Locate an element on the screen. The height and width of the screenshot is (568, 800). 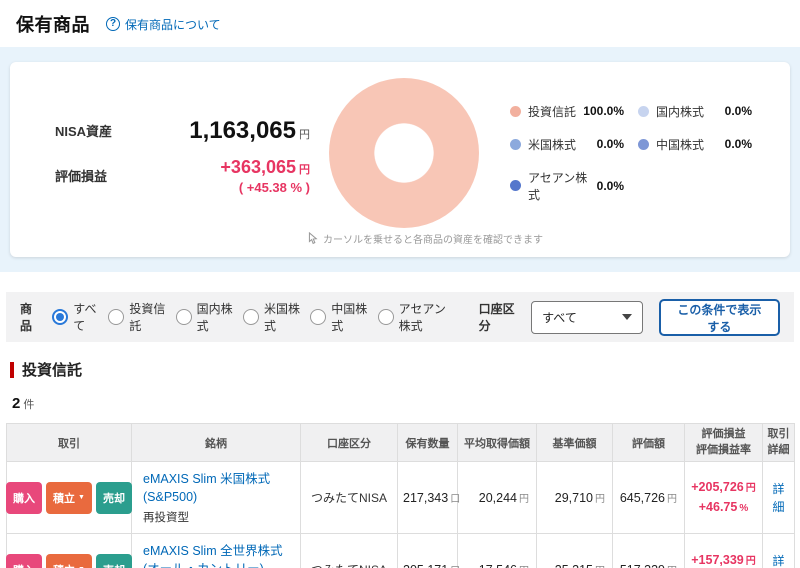
hover-hint: カーソルを乗せると各商品の資産を確認できます is located at coordinates (424, 238).